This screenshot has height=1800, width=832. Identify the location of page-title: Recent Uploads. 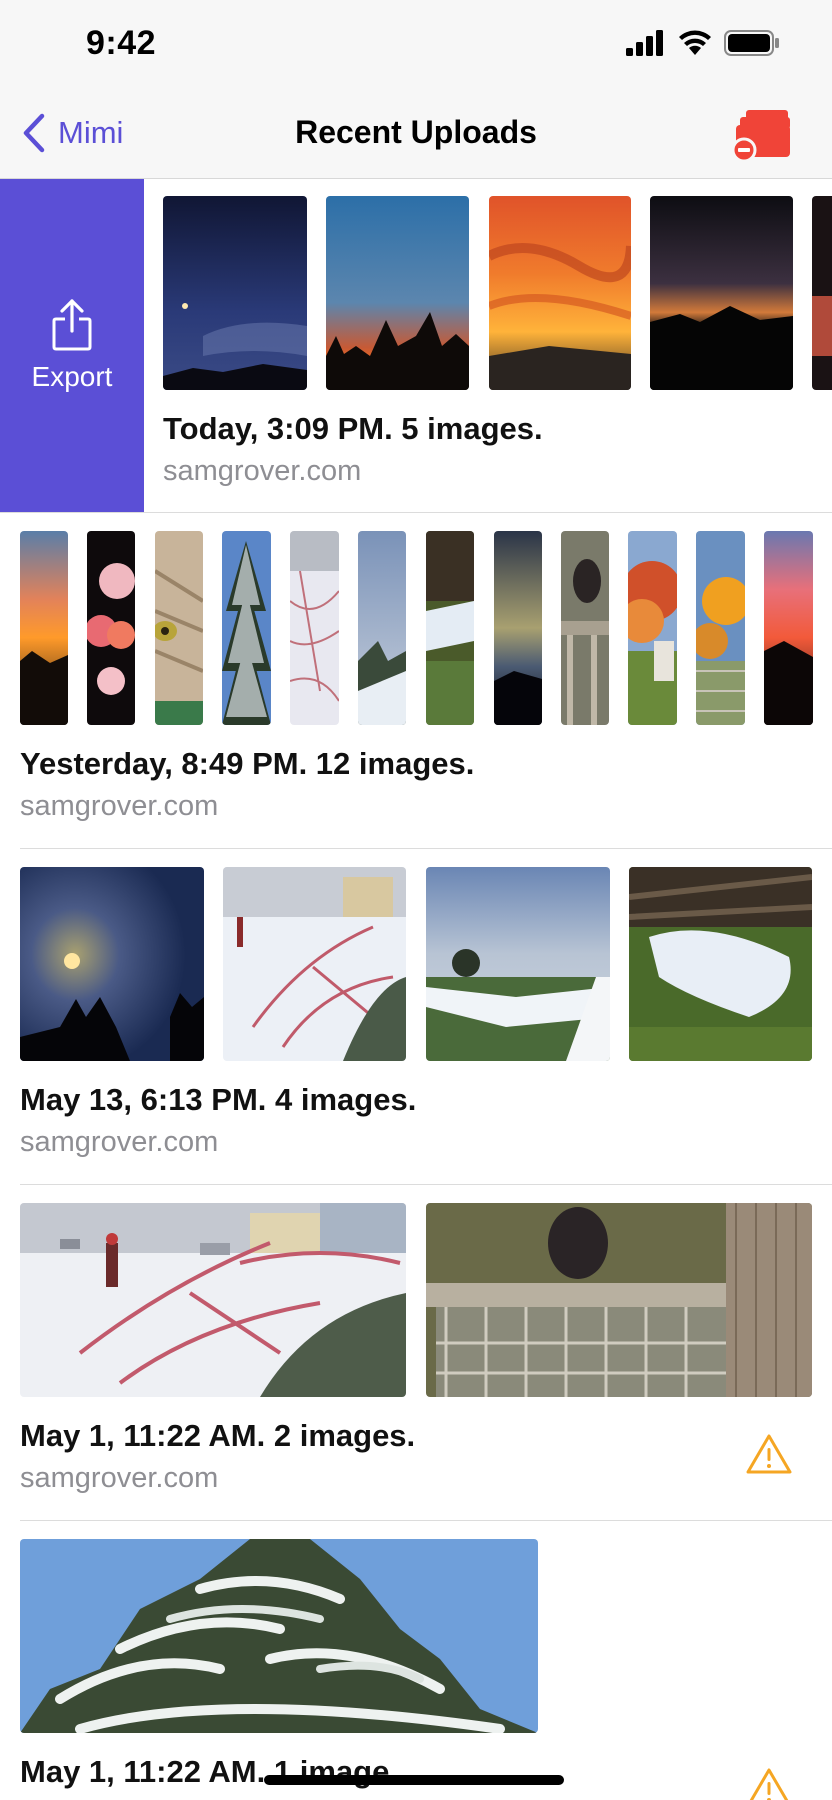
(416, 132).